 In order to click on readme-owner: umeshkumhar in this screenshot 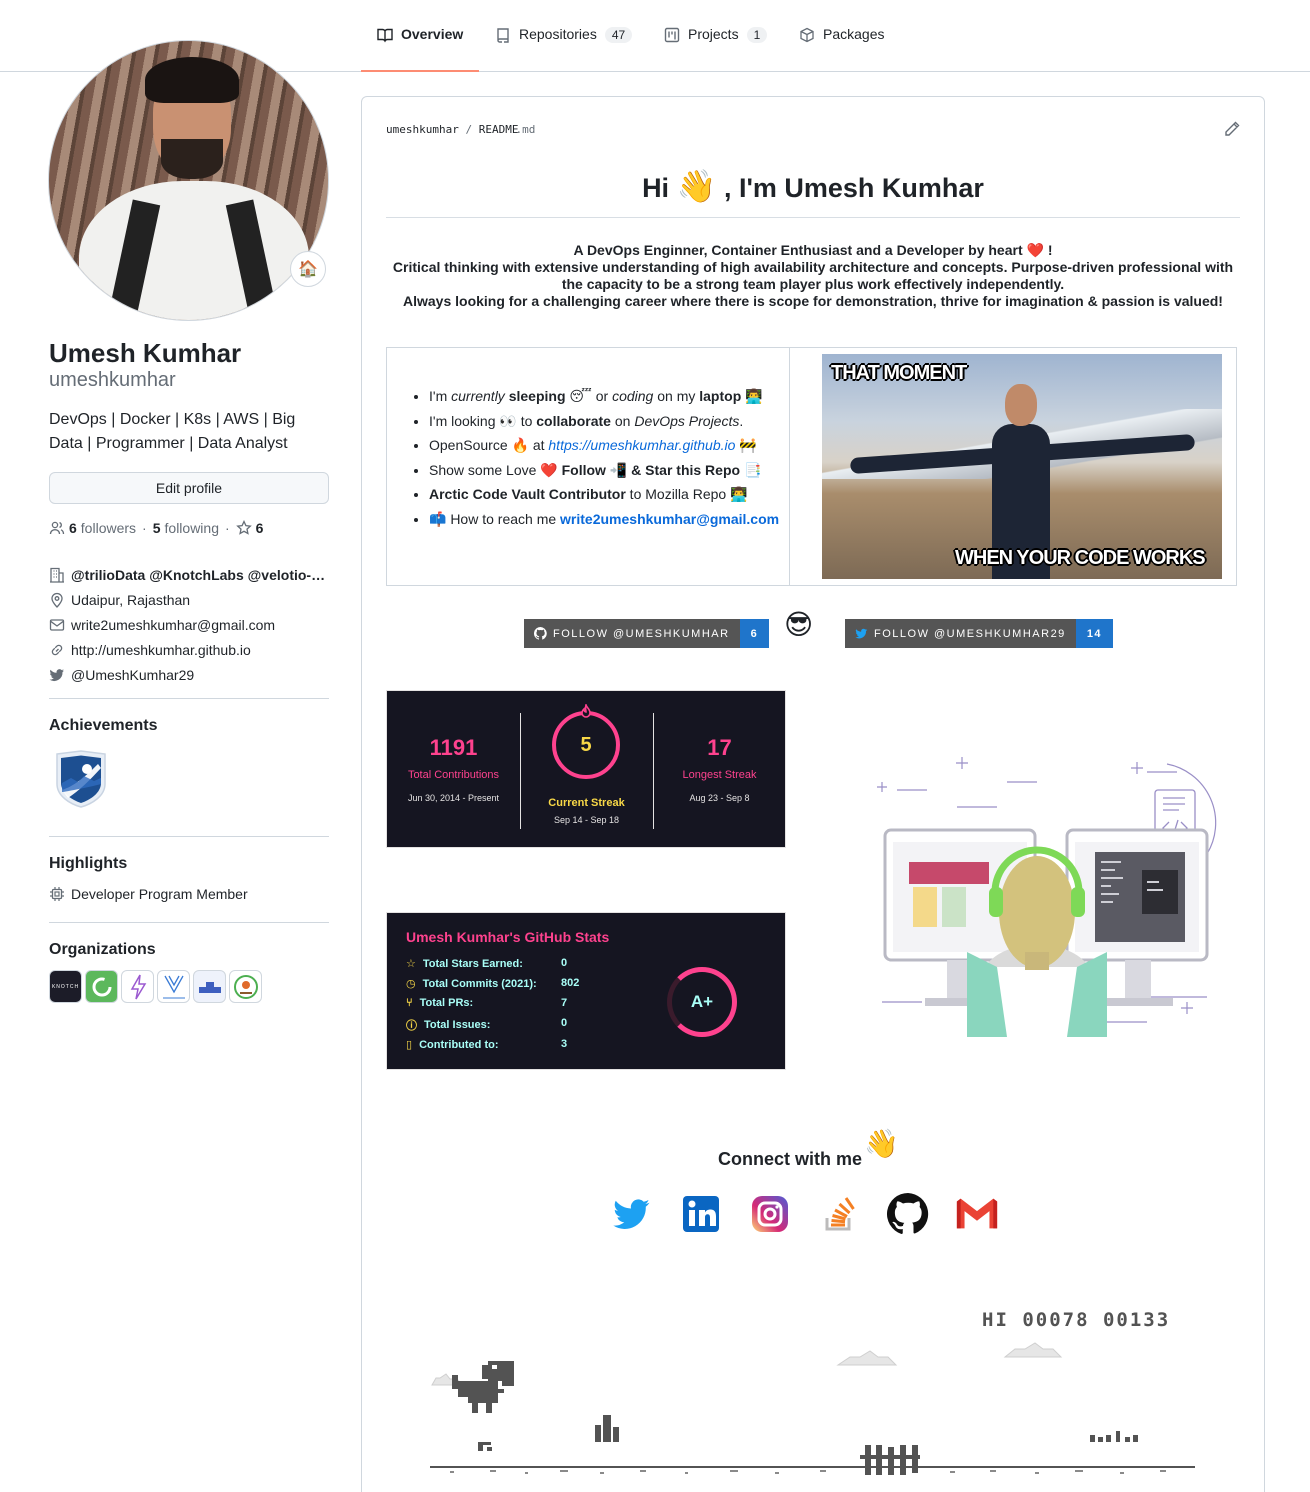, I will do `click(422, 129)`.